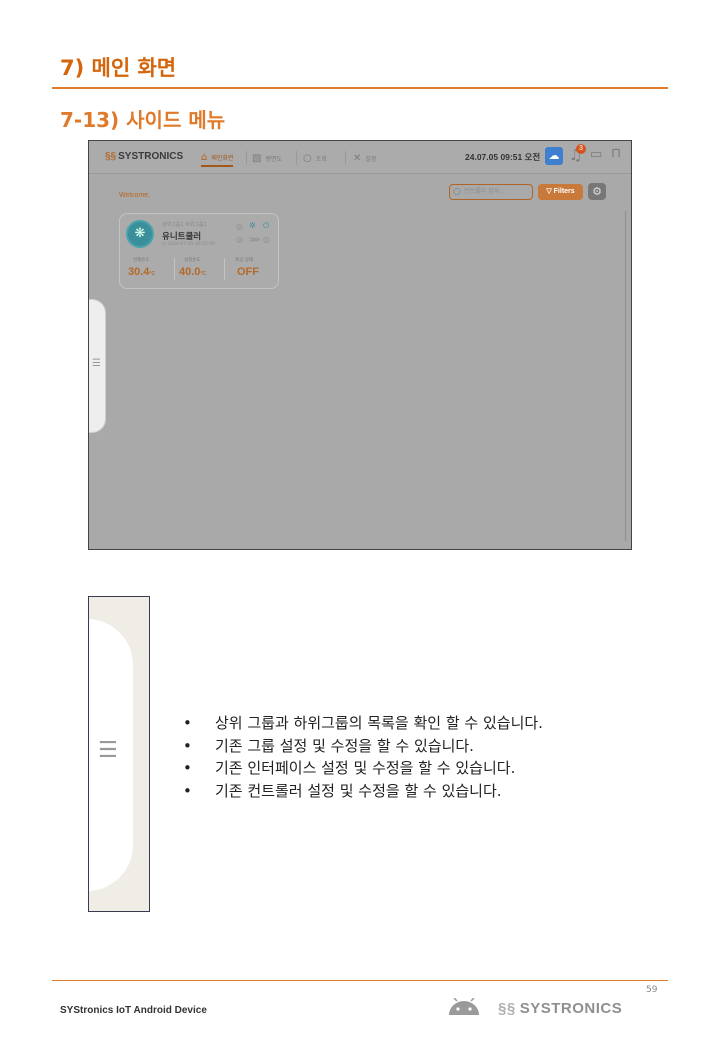  Describe the element at coordinates (134, 195) in the screenshot. I see `welcome-text: Welcome,` at that location.